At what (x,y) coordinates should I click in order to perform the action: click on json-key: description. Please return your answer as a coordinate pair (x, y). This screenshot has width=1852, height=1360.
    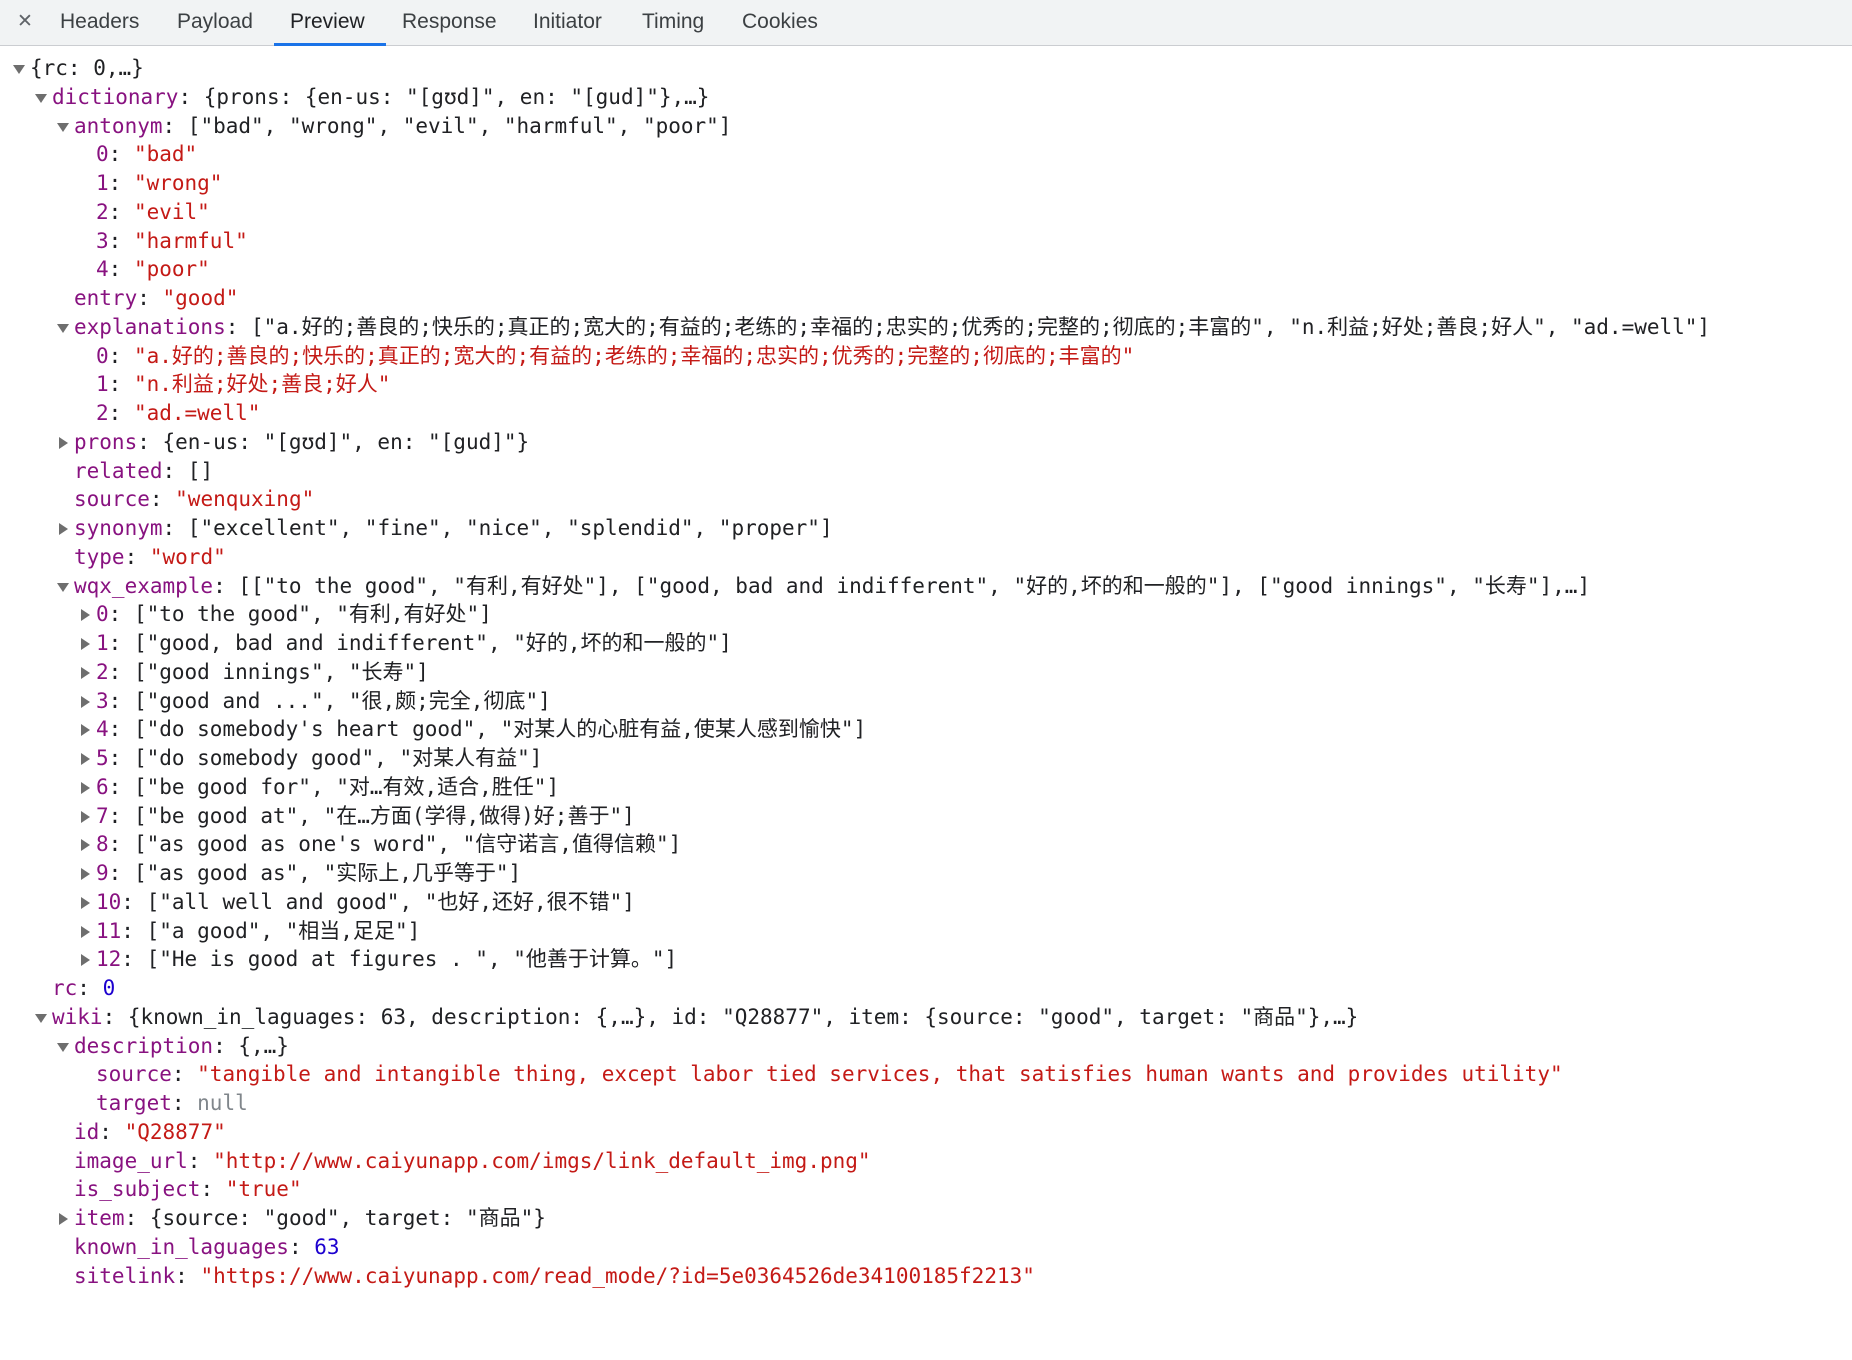
    Looking at the image, I should click on (144, 1045).